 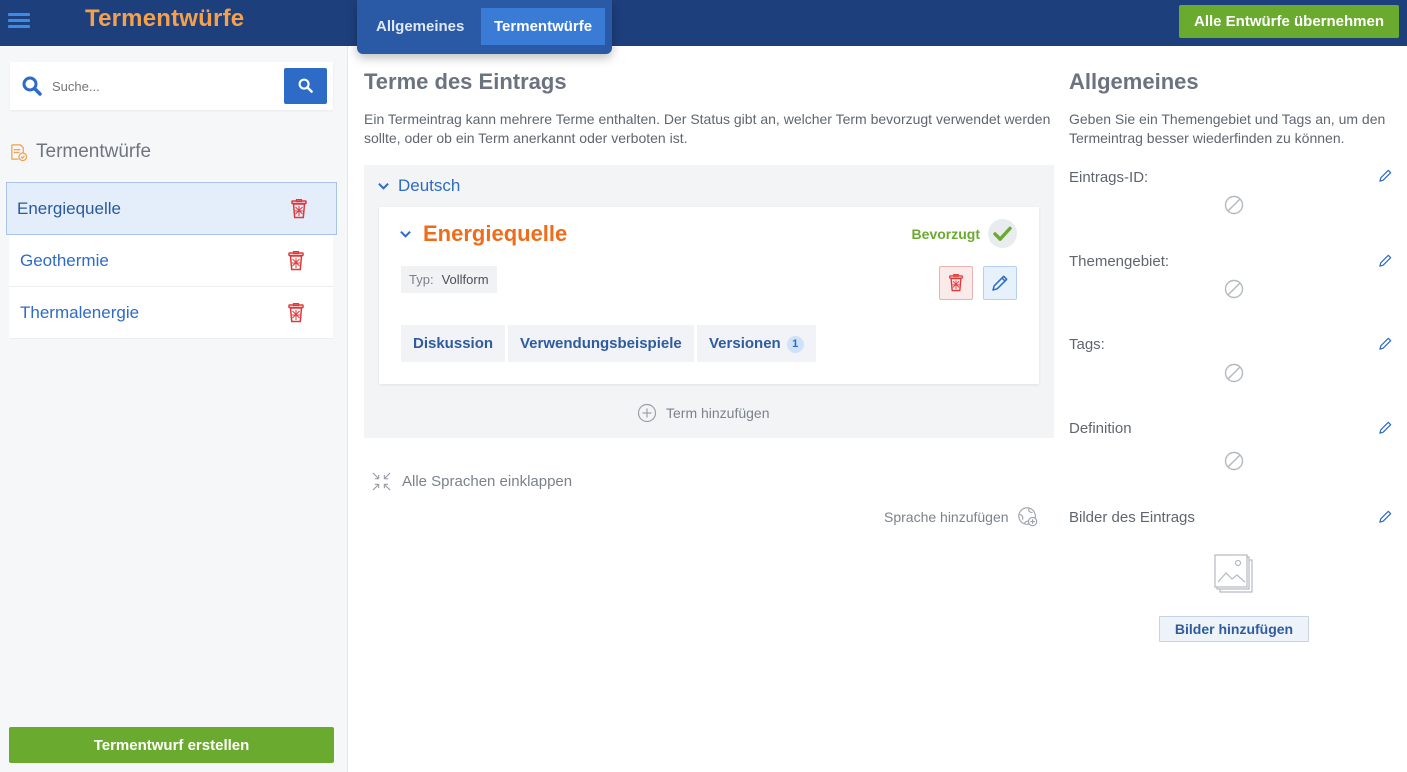 I want to click on field-images-label: Bilder des Eintrags, so click(x=1132, y=517).